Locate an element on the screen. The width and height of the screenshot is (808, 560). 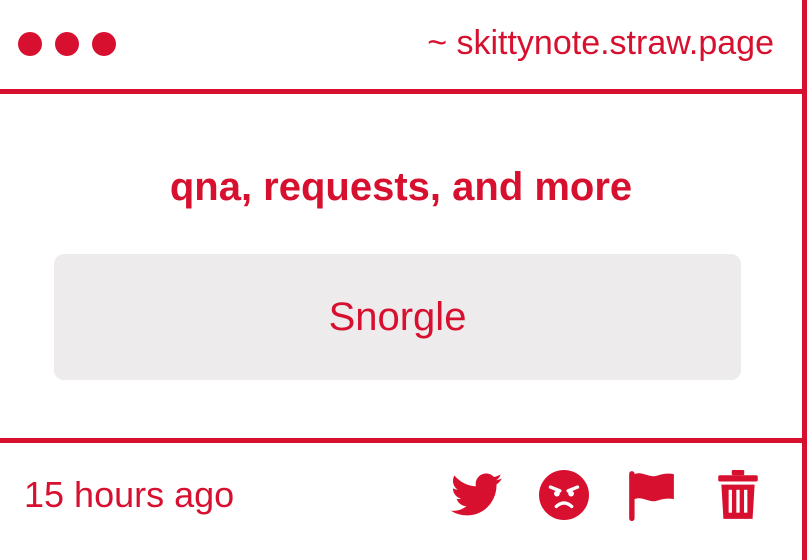
page-url: ~ skittynote.straw.page is located at coordinates (600, 43).